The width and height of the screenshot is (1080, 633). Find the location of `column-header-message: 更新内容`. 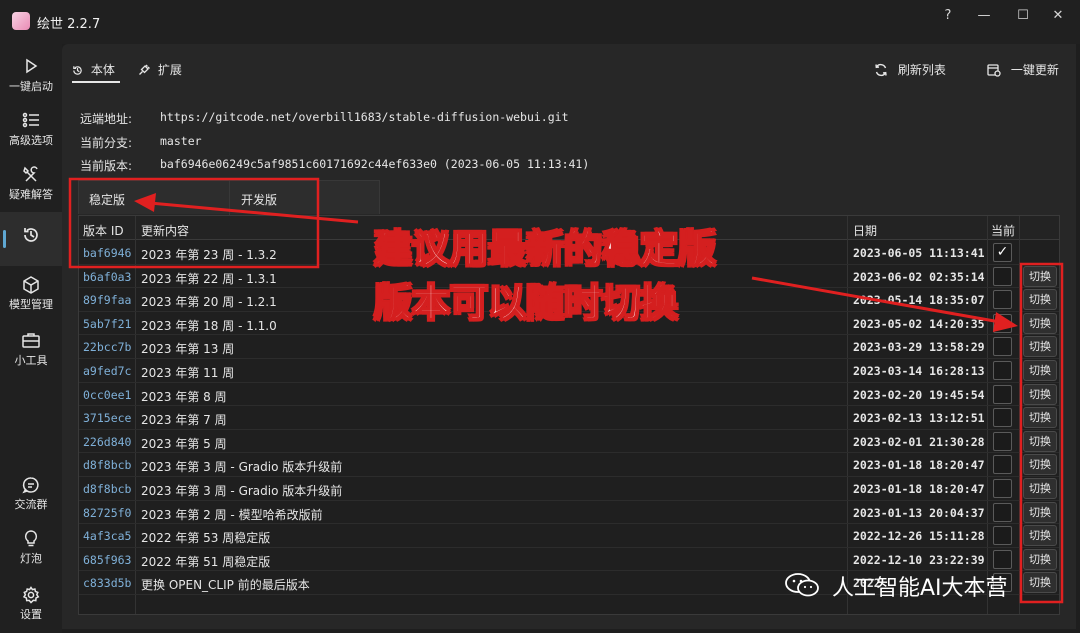

column-header-message: 更新内容 is located at coordinates (165, 230).